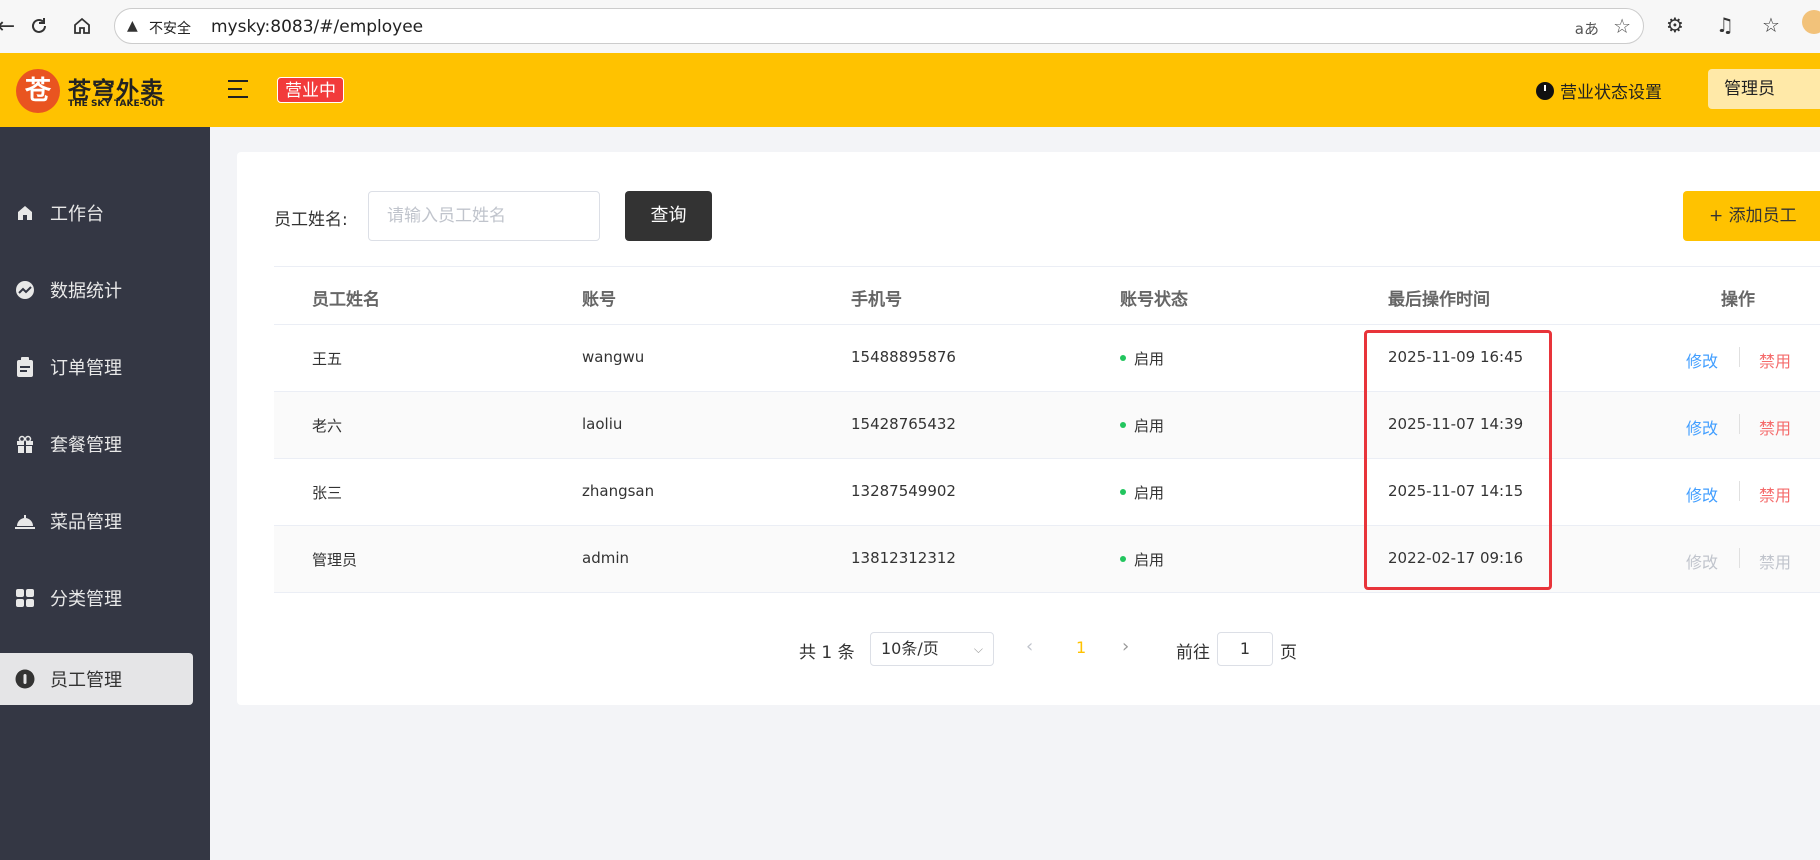  Describe the element at coordinates (86, 680) in the screenshot. I see `sidebar-item-label: 员工管理` at that location.